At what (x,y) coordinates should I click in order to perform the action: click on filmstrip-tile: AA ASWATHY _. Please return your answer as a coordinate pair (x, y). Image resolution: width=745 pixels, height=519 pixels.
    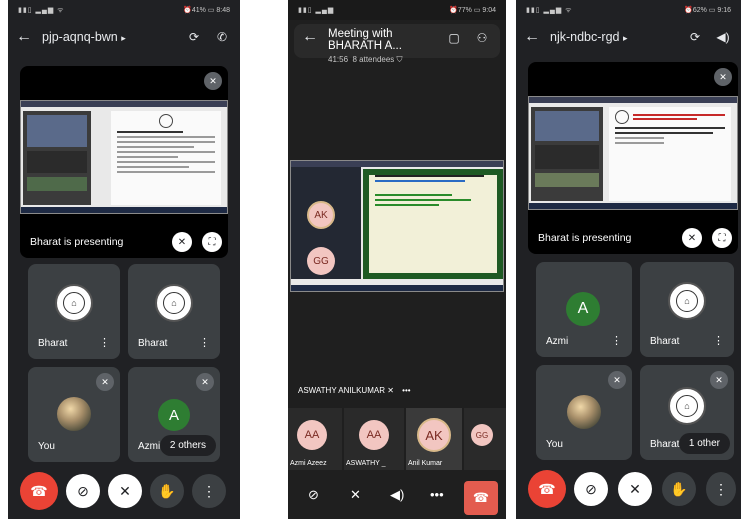
    Looking at the image, I should click on (374, 439).